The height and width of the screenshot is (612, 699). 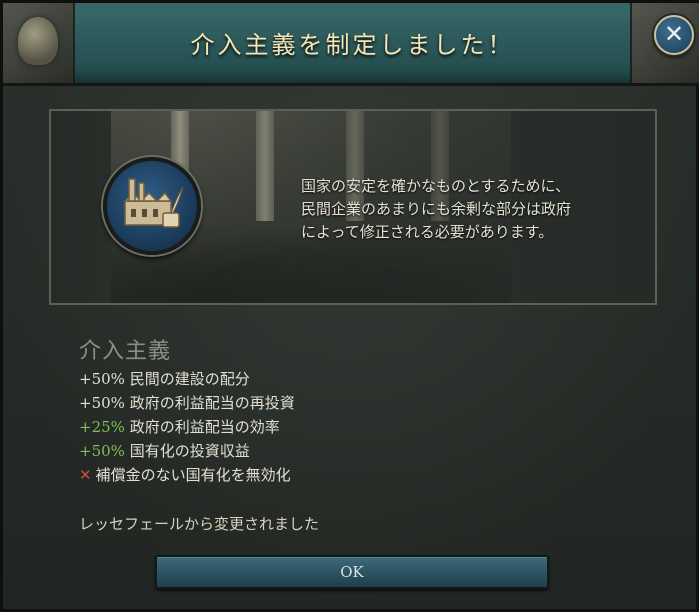 I want to click on effect-row: +50% 民間の建設の配分, so click(x=187, y=379).